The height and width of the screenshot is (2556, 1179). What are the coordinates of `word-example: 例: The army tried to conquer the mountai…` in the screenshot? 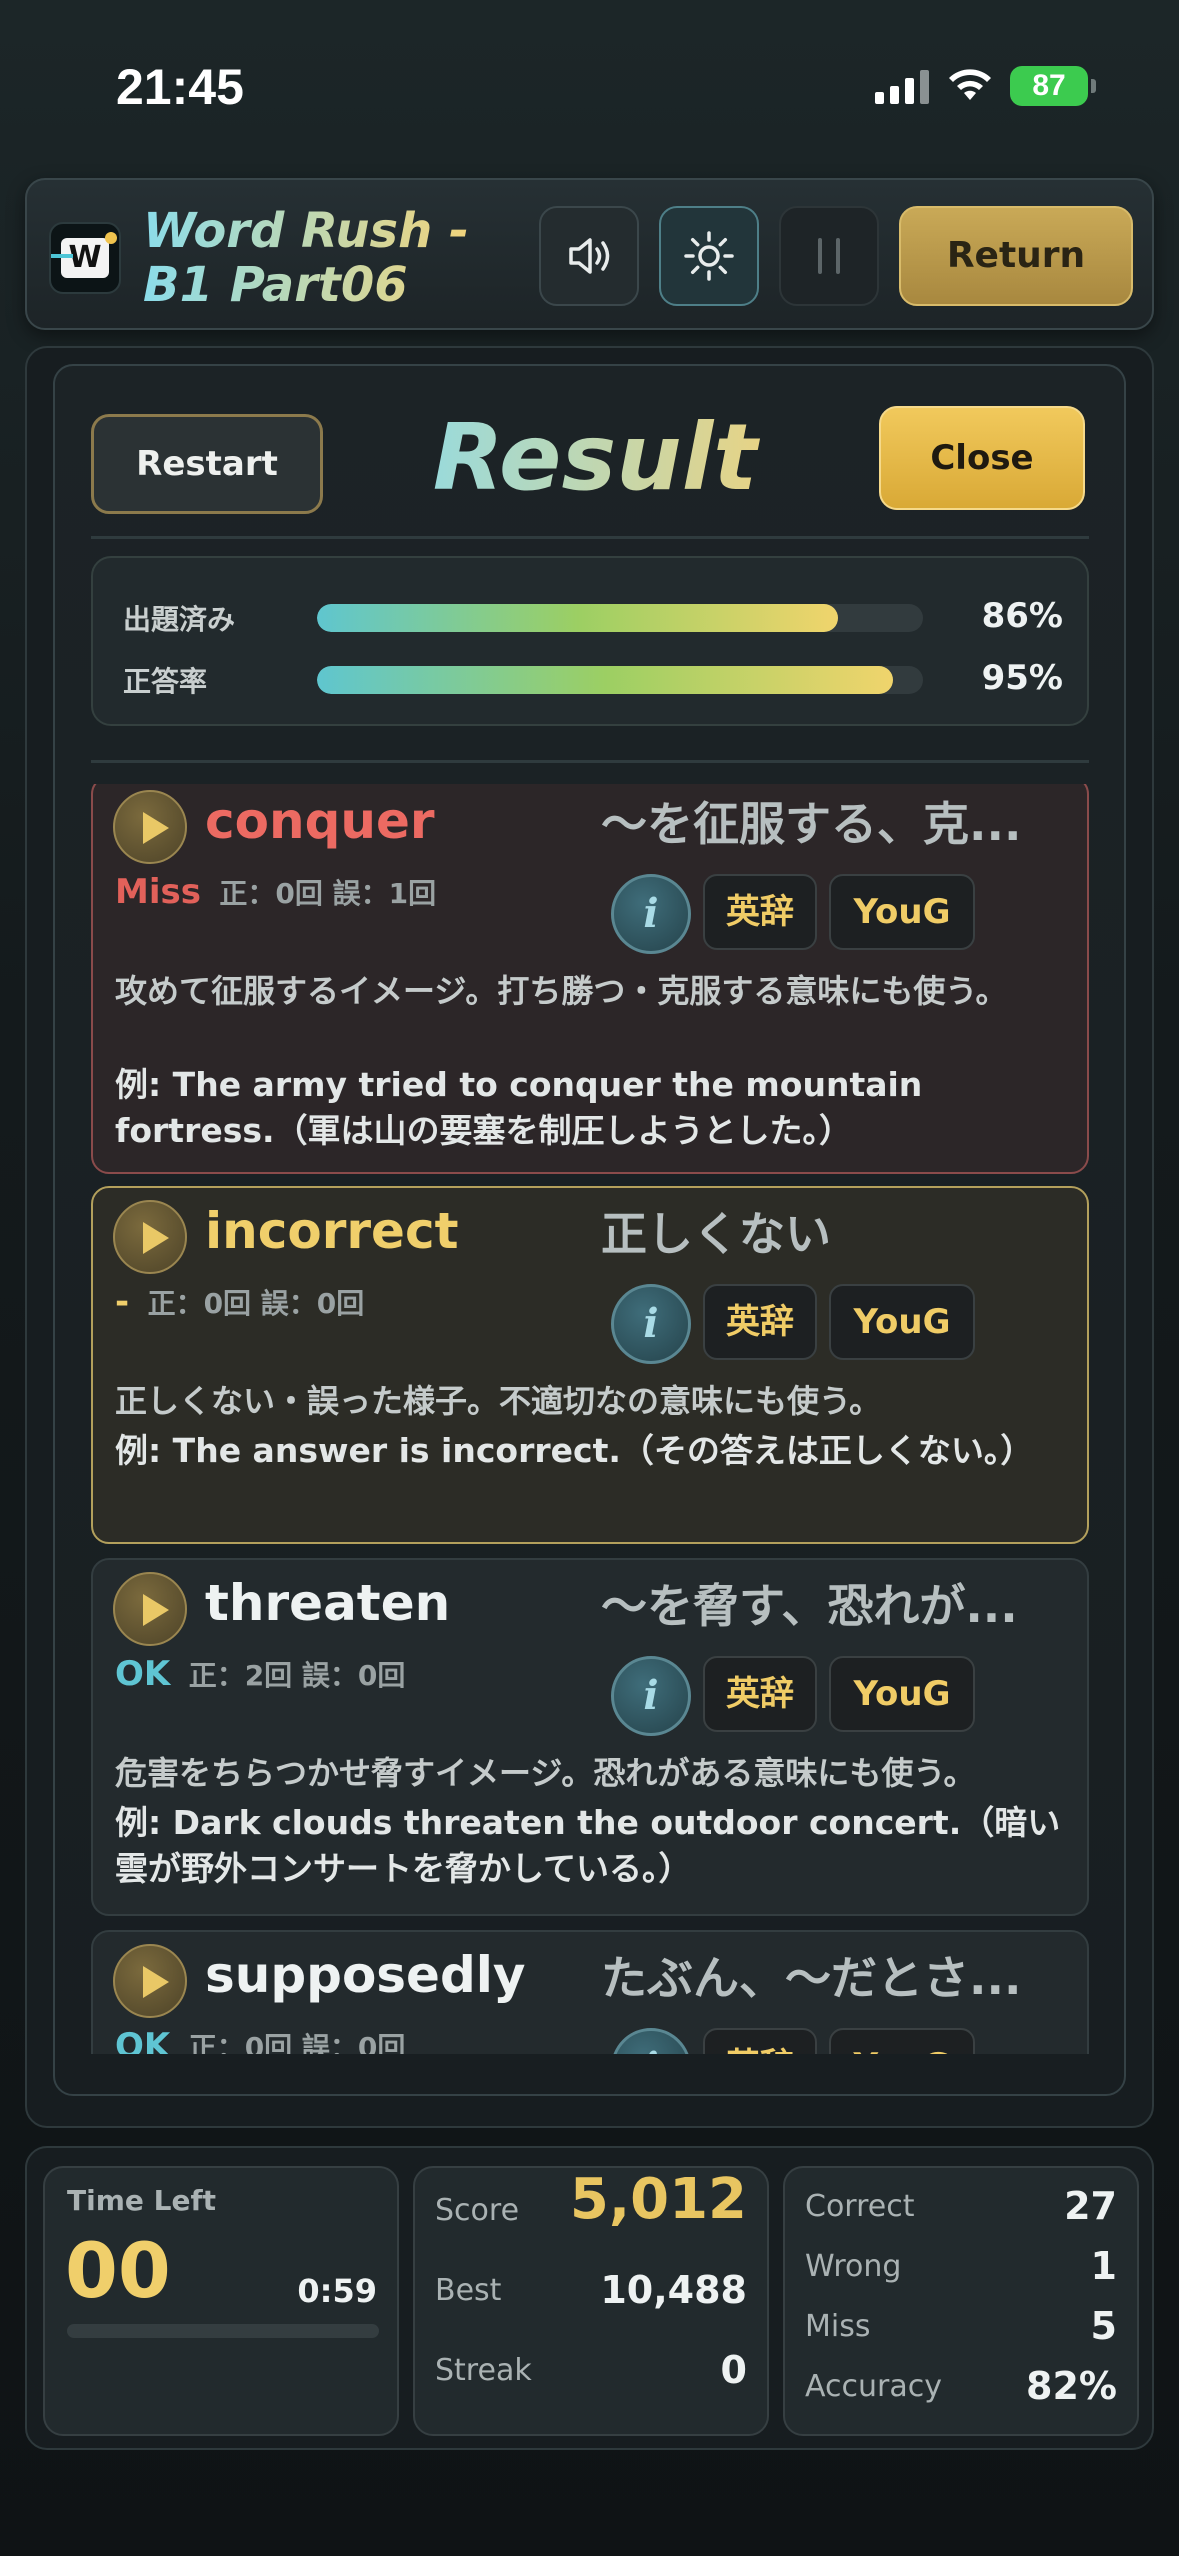 It's located at (519, 1107).